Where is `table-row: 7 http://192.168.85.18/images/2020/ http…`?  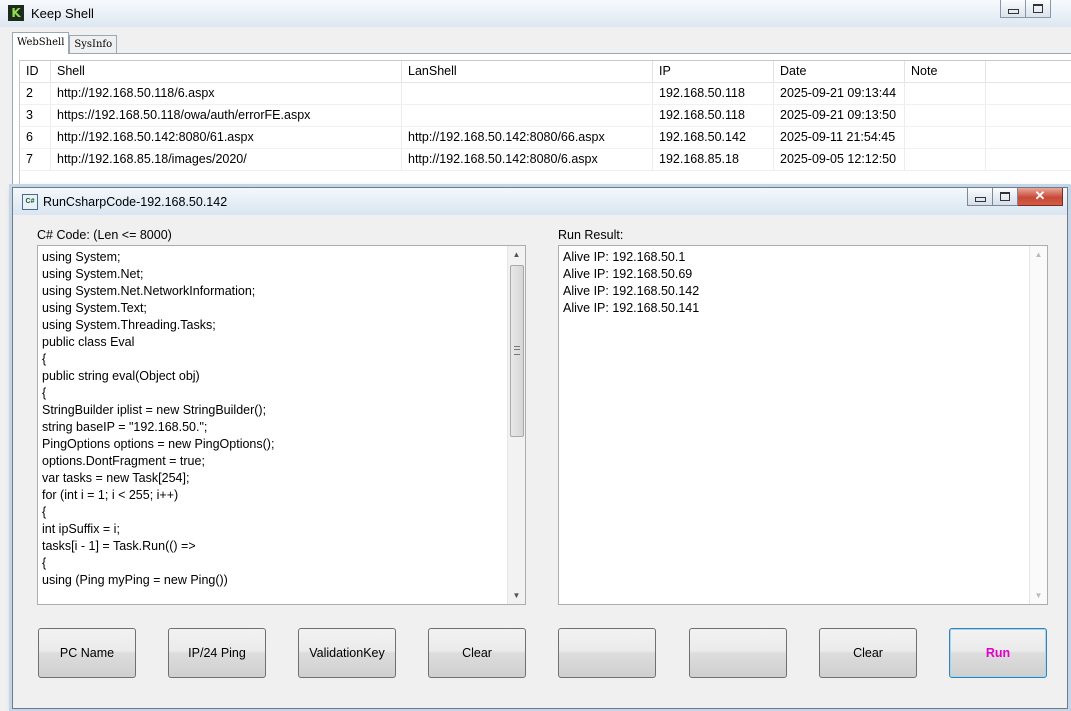
table-row: 7 http://192.168.85.18/images/2020/ http… is located at coordinates (545, 160).